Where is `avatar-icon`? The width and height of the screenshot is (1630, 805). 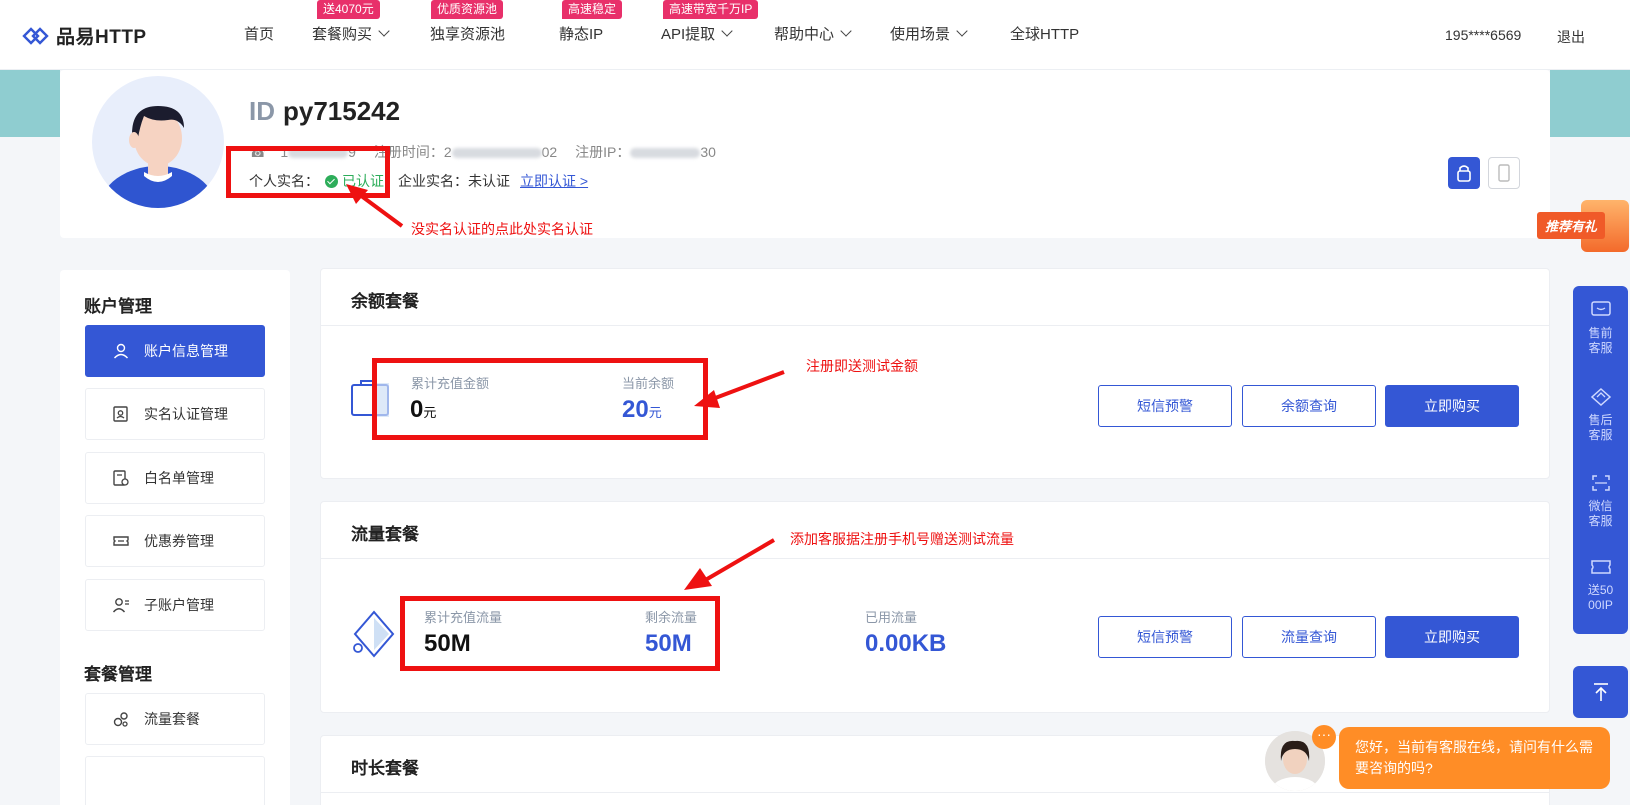 avatar-icon is located at coordinates (158, 157).